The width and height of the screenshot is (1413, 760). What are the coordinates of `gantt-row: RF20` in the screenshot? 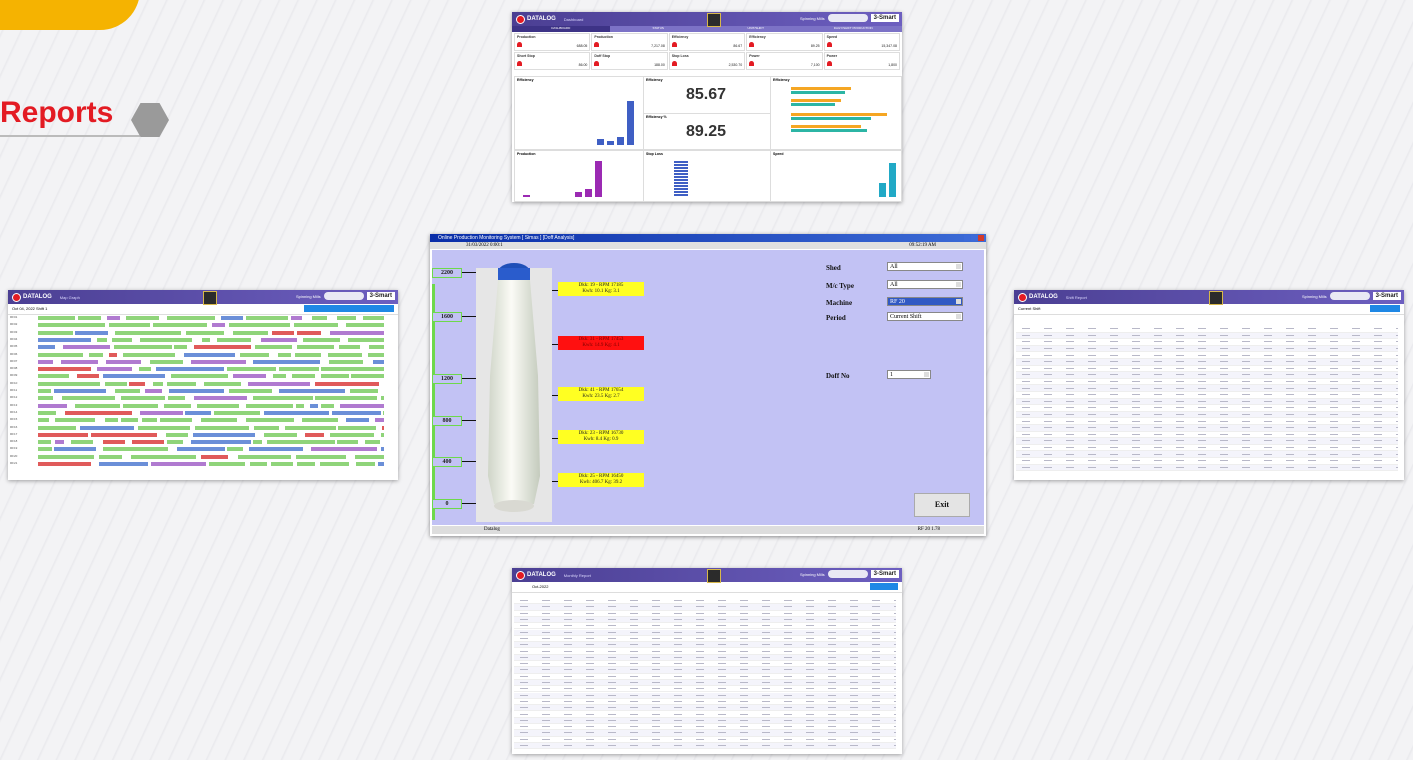 It's located at (201, 456).